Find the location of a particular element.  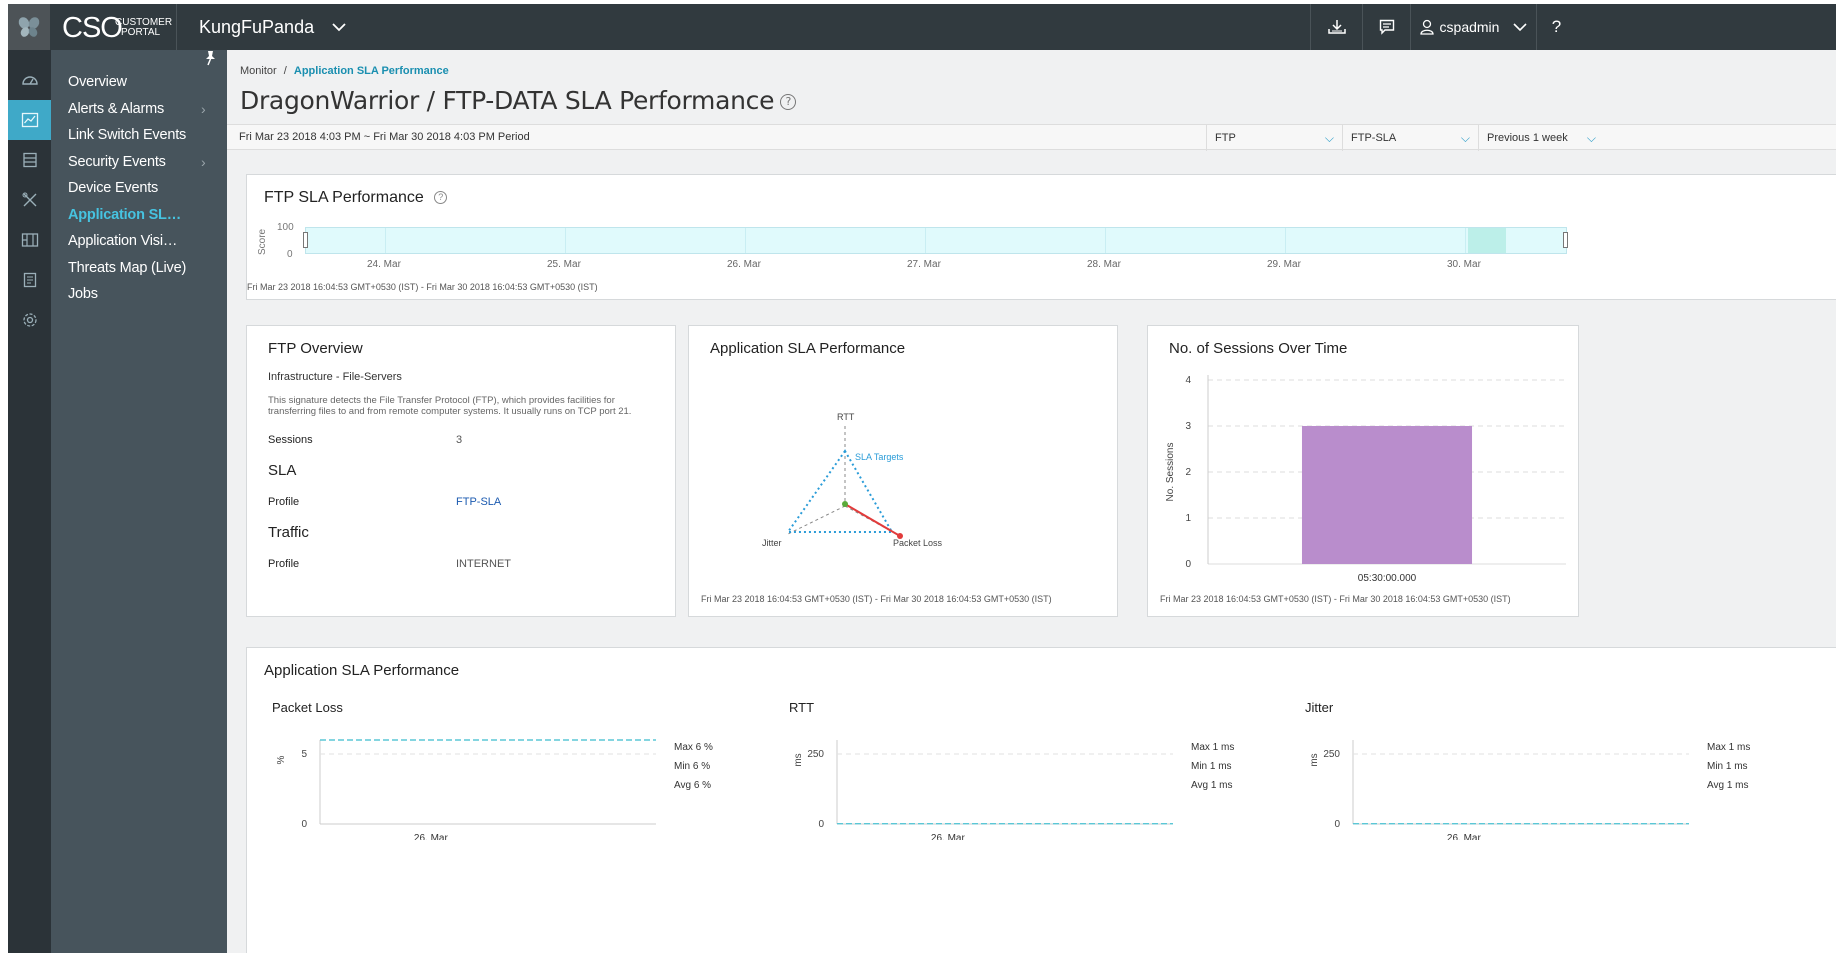

comment-icon is located at coordinates (1386, 27).